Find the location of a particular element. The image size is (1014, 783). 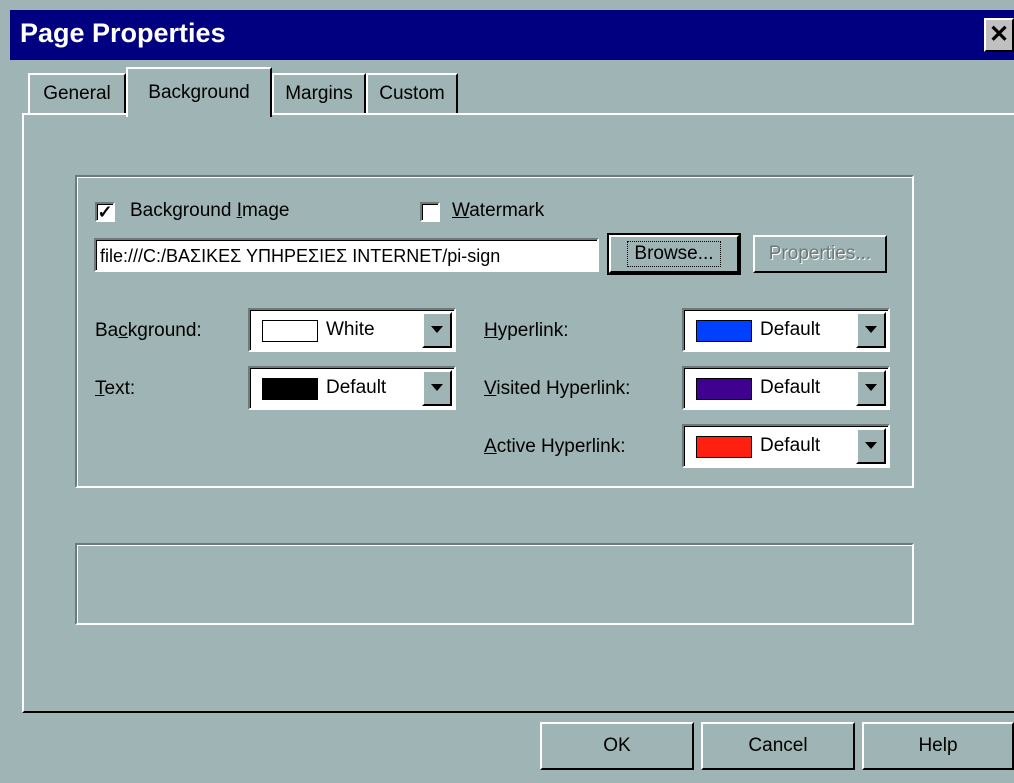

title-bar: Page Properties ✕ is located at coordinates (512, 35).